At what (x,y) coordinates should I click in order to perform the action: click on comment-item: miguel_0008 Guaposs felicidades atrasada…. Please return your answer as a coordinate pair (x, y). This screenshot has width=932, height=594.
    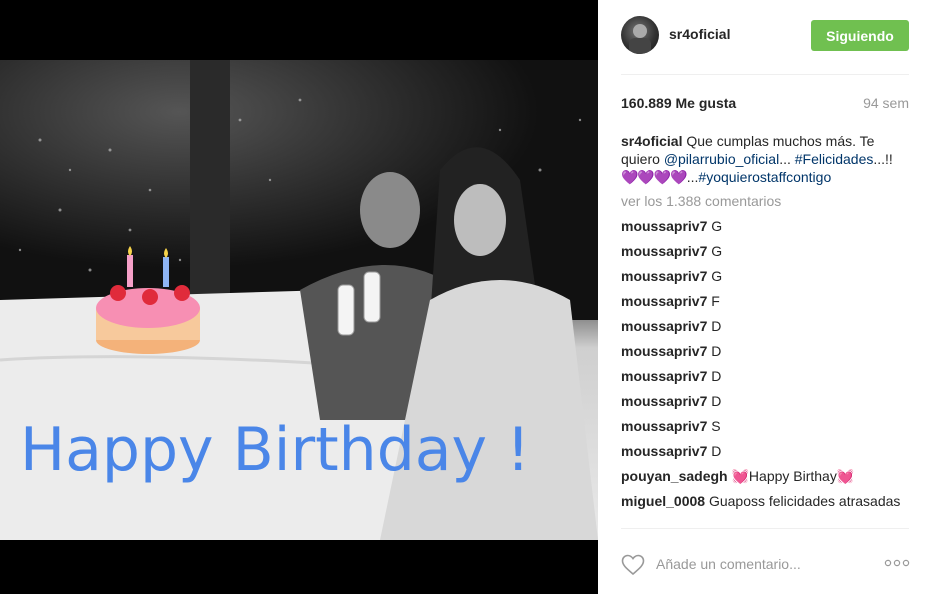
    Looking at the image, I should click on (765, 501).